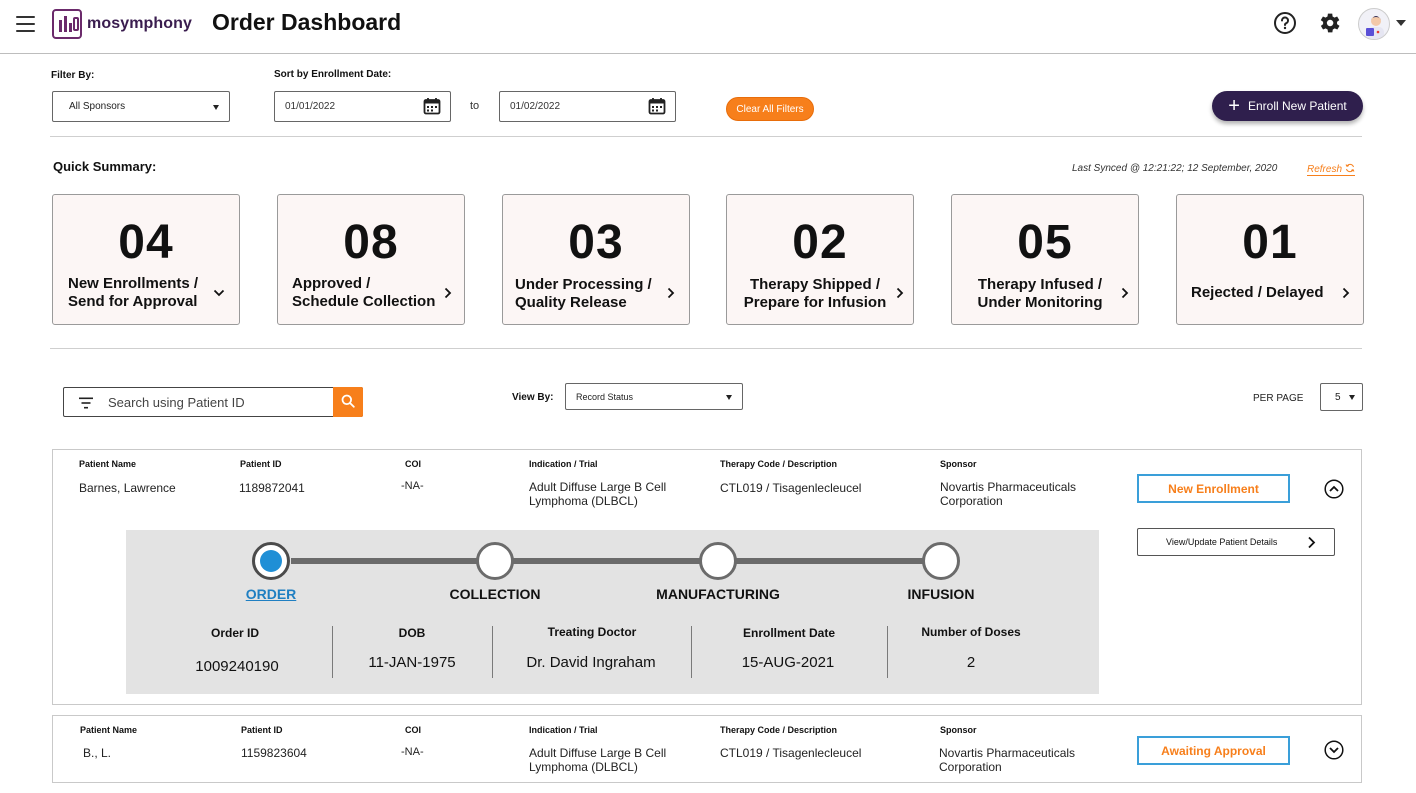  What do you see at coordinates (591, 662) in the screenshot?
I see `treating-doctor-value: Dr. David Ingraham` at bounding box center [591, 662].